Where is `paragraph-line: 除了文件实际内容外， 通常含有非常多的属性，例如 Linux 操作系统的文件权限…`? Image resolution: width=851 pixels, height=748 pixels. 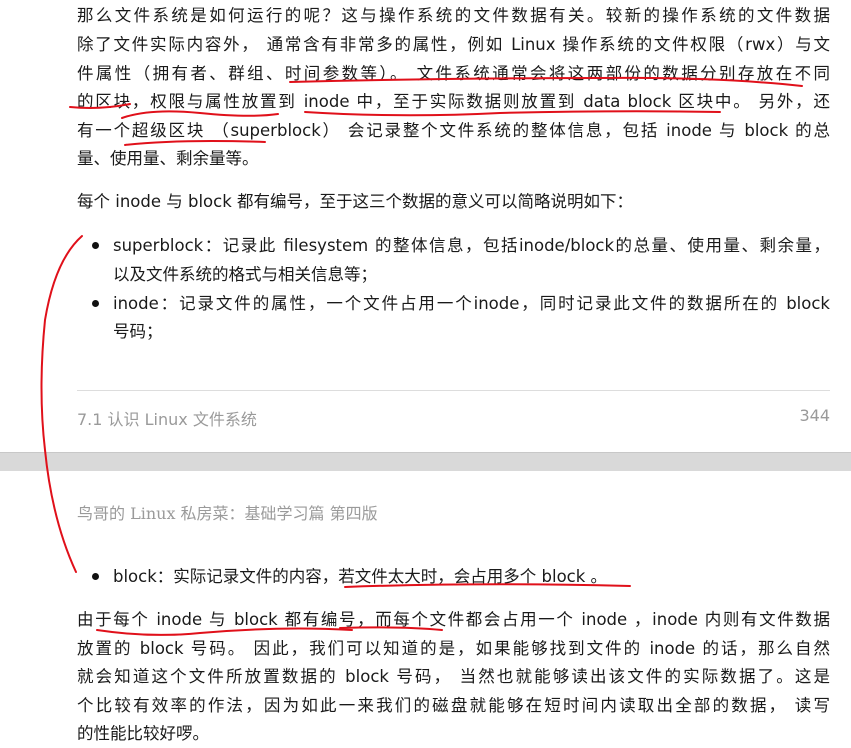
paragraph-line: 除了文件实际内容外， 通常含有非常多的属性，例如 Linux 操作系统的文件权限… is located at coordinates (453, 44).